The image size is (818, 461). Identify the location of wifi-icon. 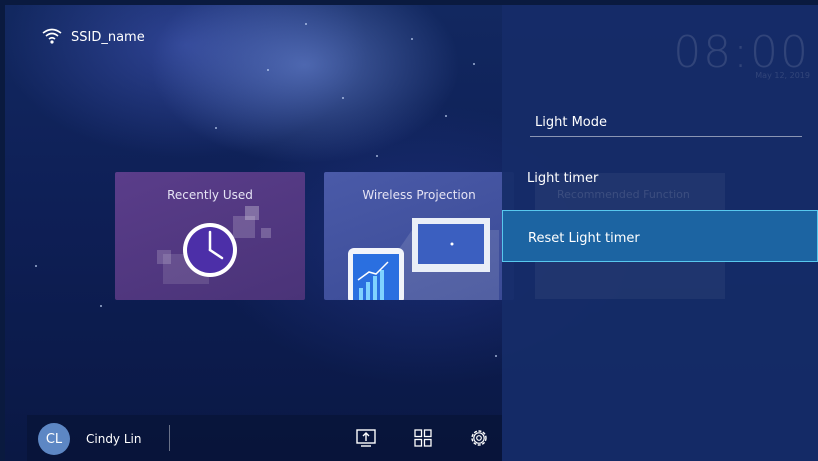
(52, 36).